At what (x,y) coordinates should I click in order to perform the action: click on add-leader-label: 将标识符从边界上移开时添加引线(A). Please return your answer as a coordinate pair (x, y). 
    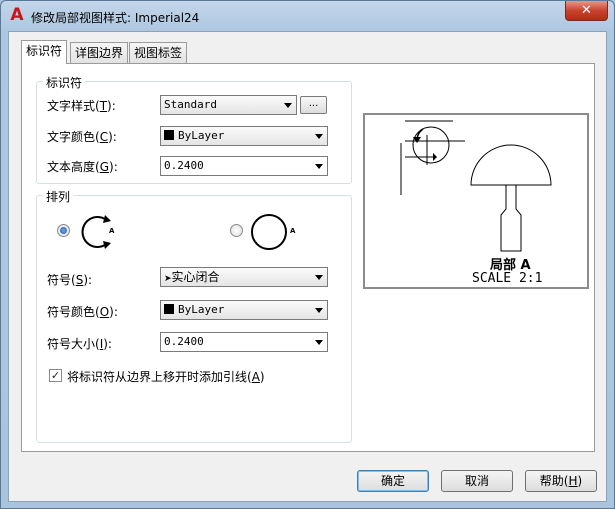
    Looking at the image, I should click on (166, 377).